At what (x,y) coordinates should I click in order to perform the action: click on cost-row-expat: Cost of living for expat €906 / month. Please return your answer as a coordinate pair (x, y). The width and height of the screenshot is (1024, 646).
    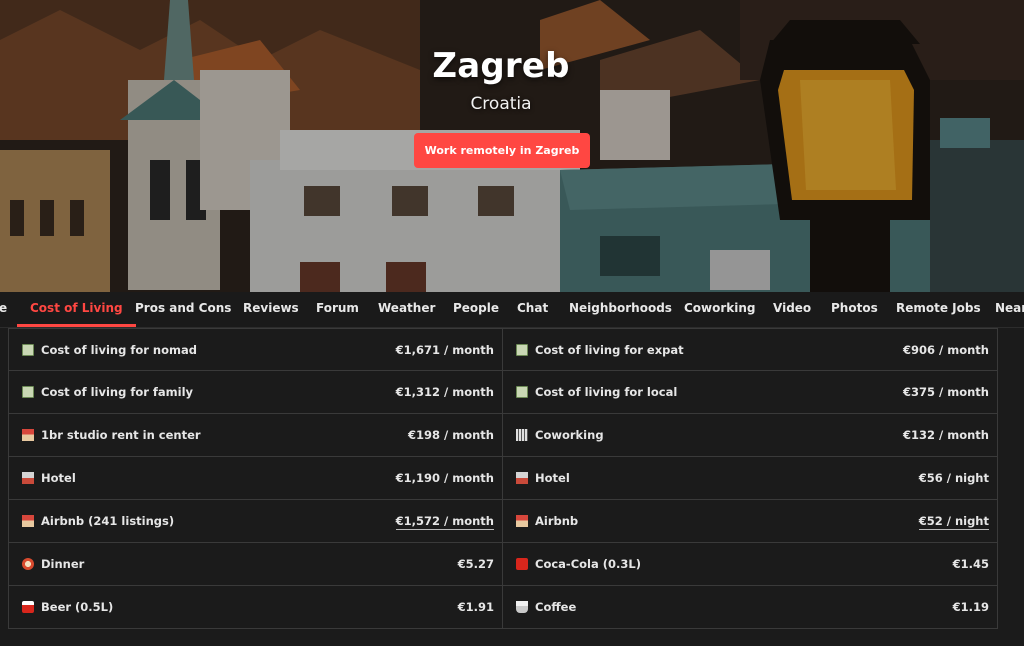
    Looking at the image, I should click on (750, 349).